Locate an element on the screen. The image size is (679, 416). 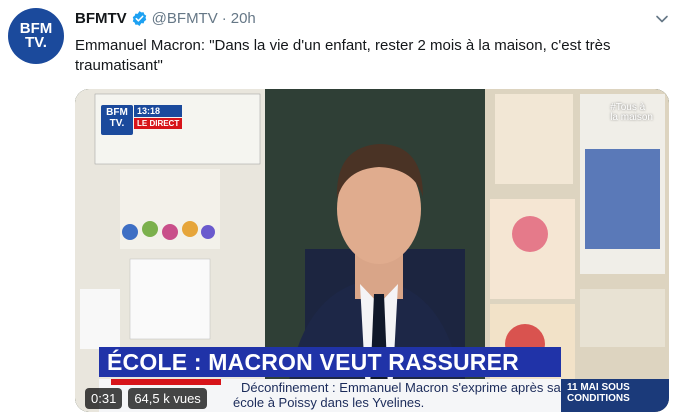
headline-banner: ÉCOLE : MACRON VEUT RASSURER is located at coordinates (330, 362).